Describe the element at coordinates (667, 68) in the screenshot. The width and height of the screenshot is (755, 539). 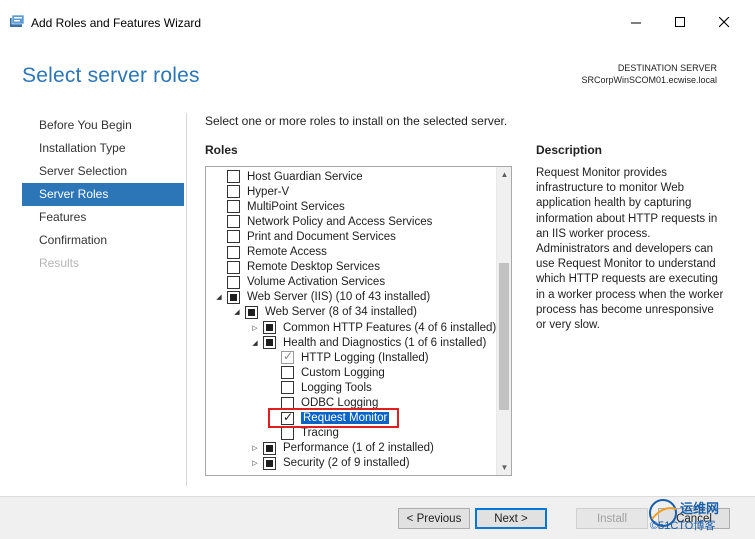
I see `destination-label: DESTINATION SERVER` at that location.